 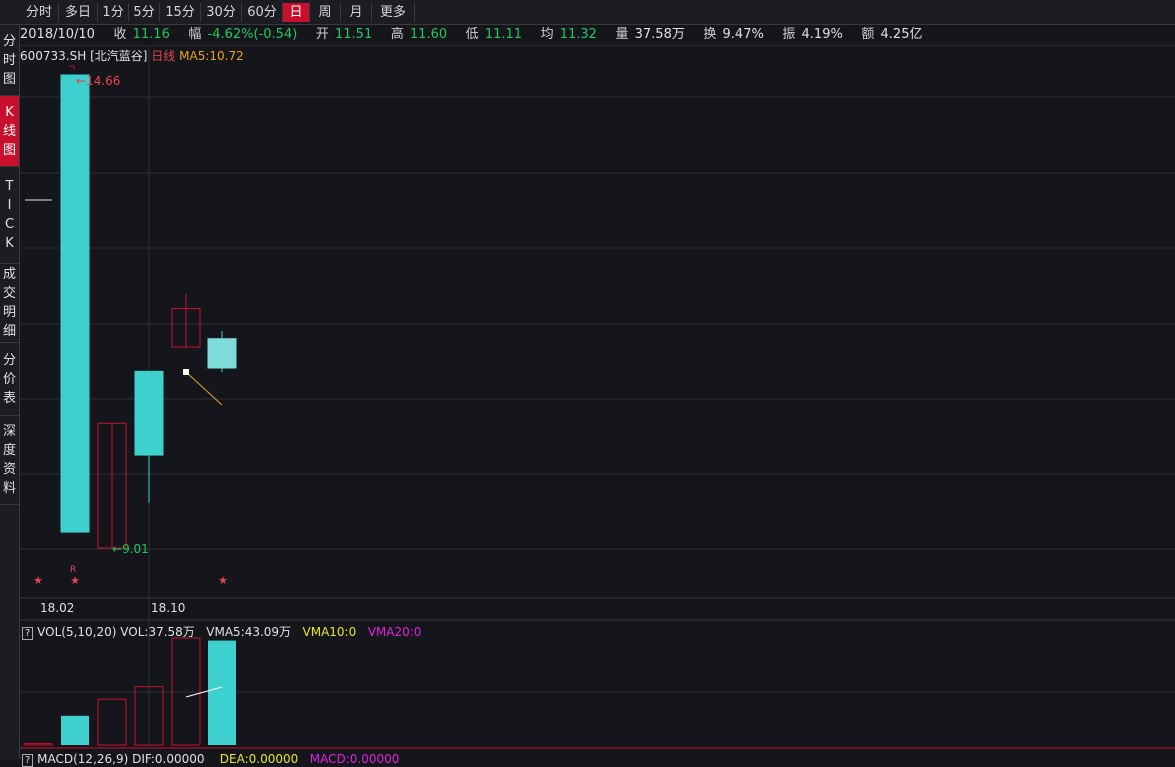 What do you see at coordinates (329, 632) in the screenshot?
I see `vma10-value: VMA10:0` at bounding box center [329, 632].